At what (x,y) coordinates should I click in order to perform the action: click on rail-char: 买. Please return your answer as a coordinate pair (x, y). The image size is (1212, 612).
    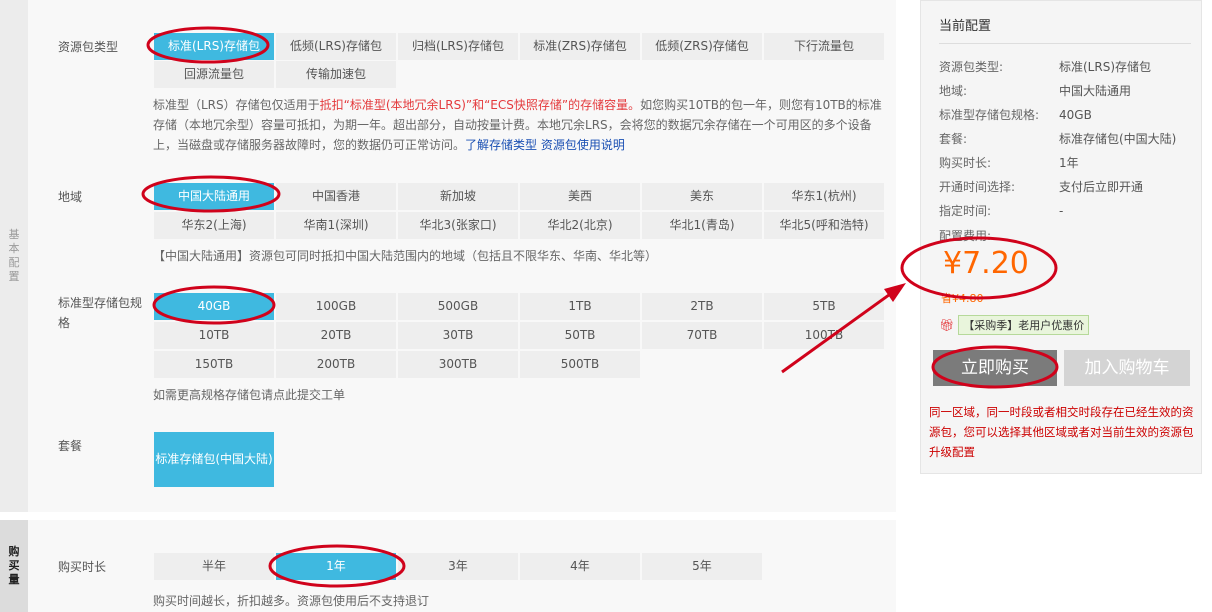
    Looking at the image, I should click on (14, 565).